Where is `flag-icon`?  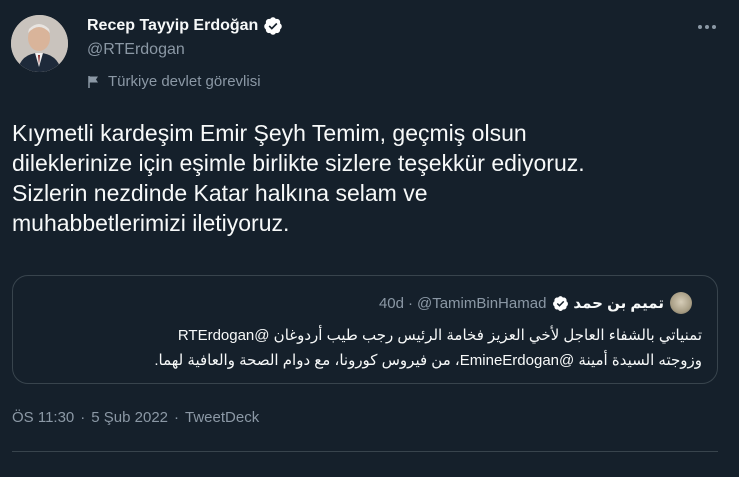
flag-icon is located at coordinates (94, 82).